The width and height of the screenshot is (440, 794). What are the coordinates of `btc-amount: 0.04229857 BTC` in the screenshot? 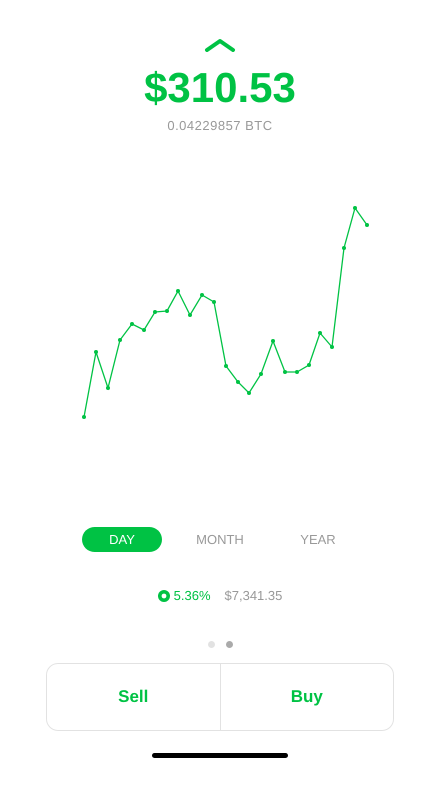 It's located at (220, 125).